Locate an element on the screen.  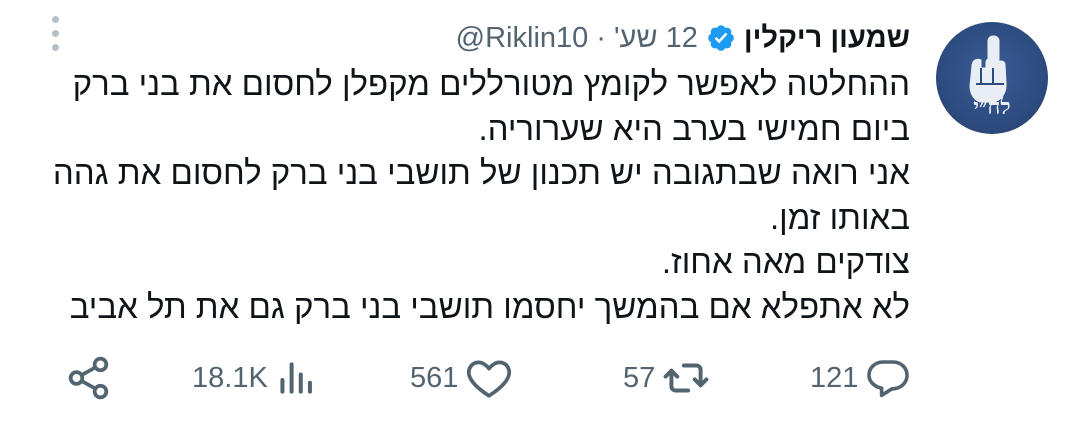
reply-icon is located at coordinates (888, 379).